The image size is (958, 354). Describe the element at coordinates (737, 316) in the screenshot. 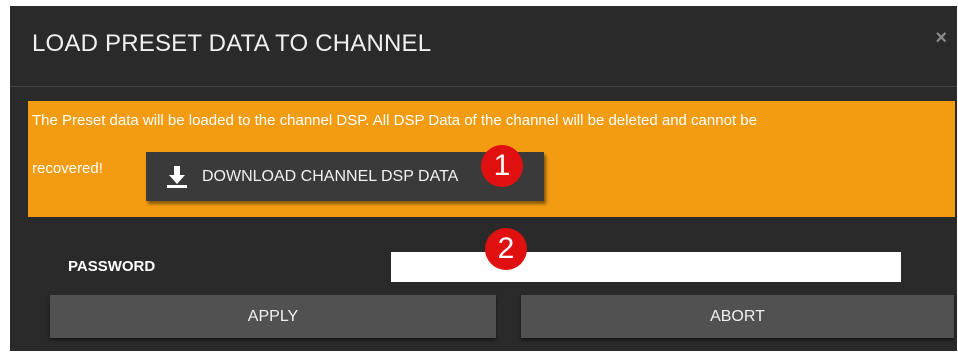

I see `abort-button: ABORT` at that location.